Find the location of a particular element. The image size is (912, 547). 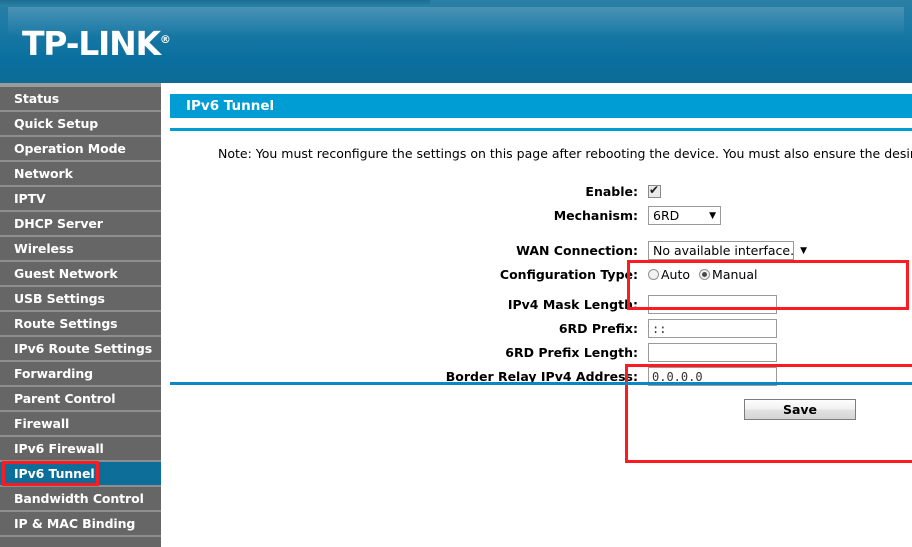

sidebar-item-label: Network is located at coordinates (43, 173).